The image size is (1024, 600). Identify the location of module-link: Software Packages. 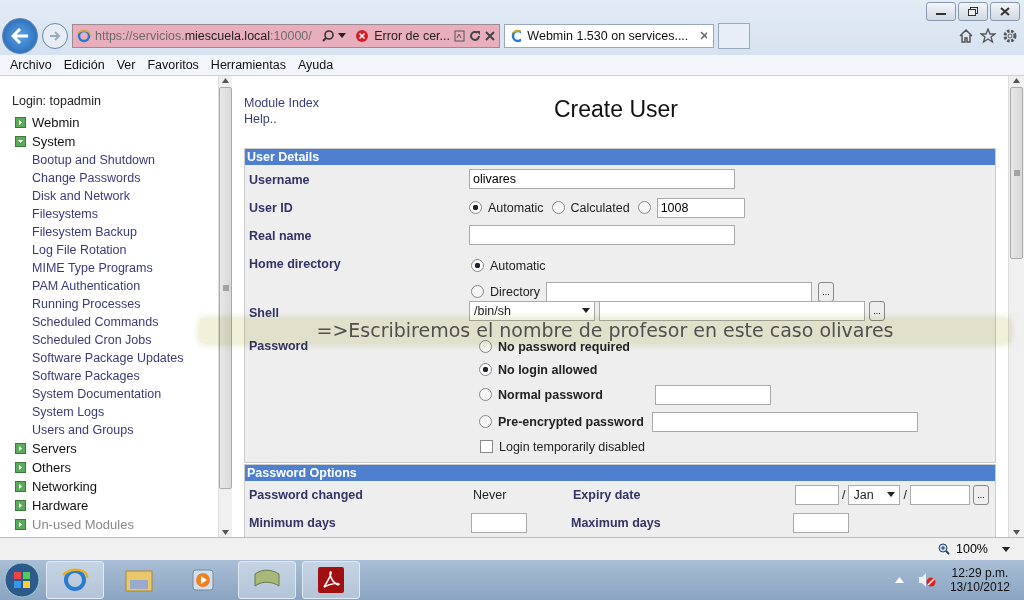
(115, 375).